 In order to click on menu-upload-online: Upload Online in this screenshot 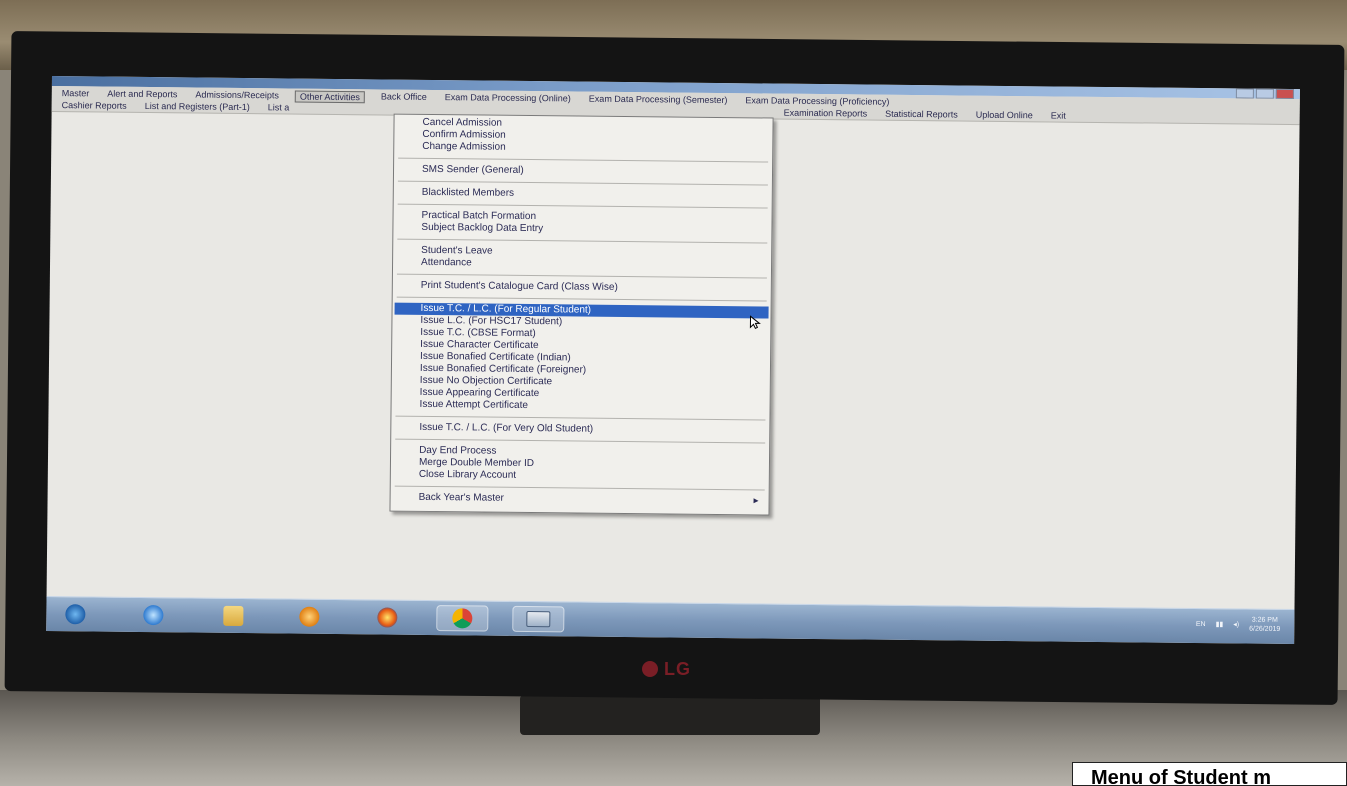, I will do `click(1004, 115)`.